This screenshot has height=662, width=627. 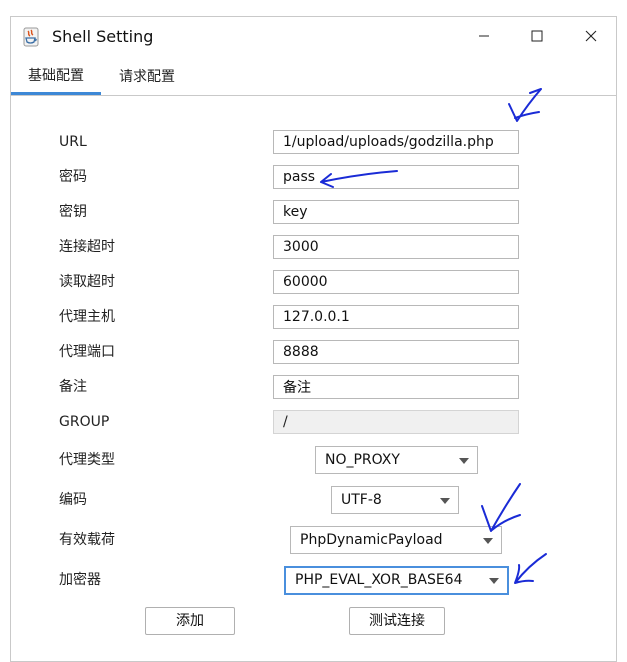 What do you see at coordinates (87, 317) in the screenshot?
I see `proxy-host-label: 代理主机` at bounding box center [87, 317].